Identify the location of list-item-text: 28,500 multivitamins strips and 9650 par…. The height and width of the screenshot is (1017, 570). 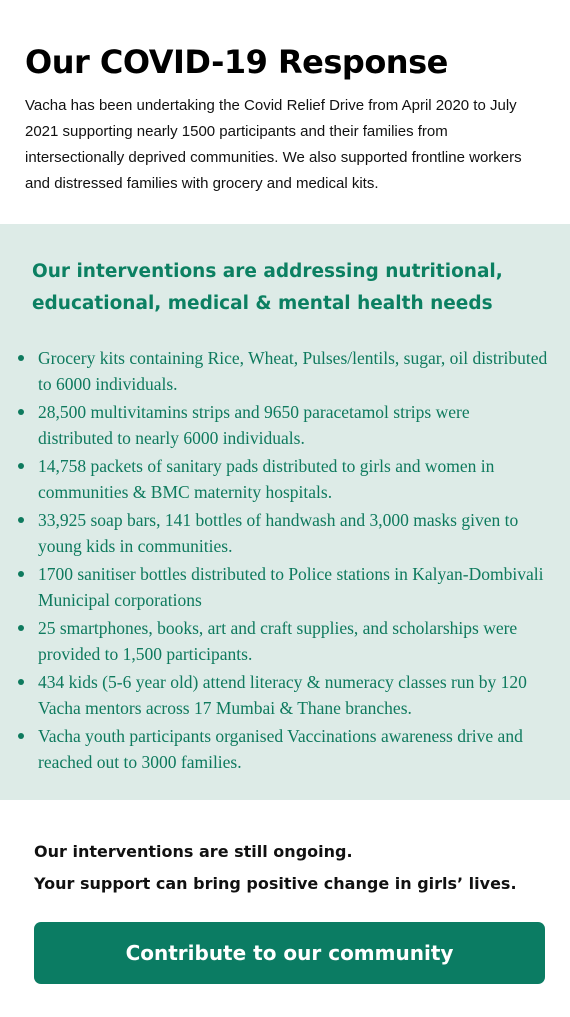
(254, 425).